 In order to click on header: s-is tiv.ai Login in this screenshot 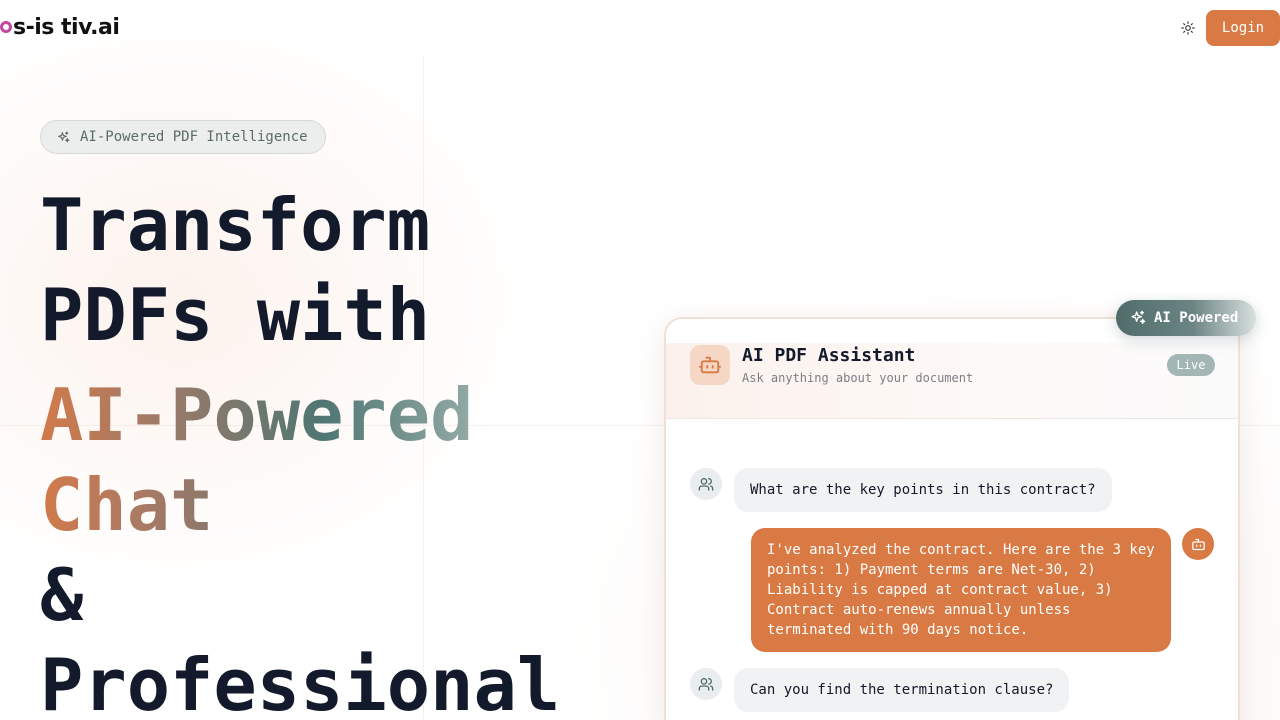, I will do `click(640, 28)`.